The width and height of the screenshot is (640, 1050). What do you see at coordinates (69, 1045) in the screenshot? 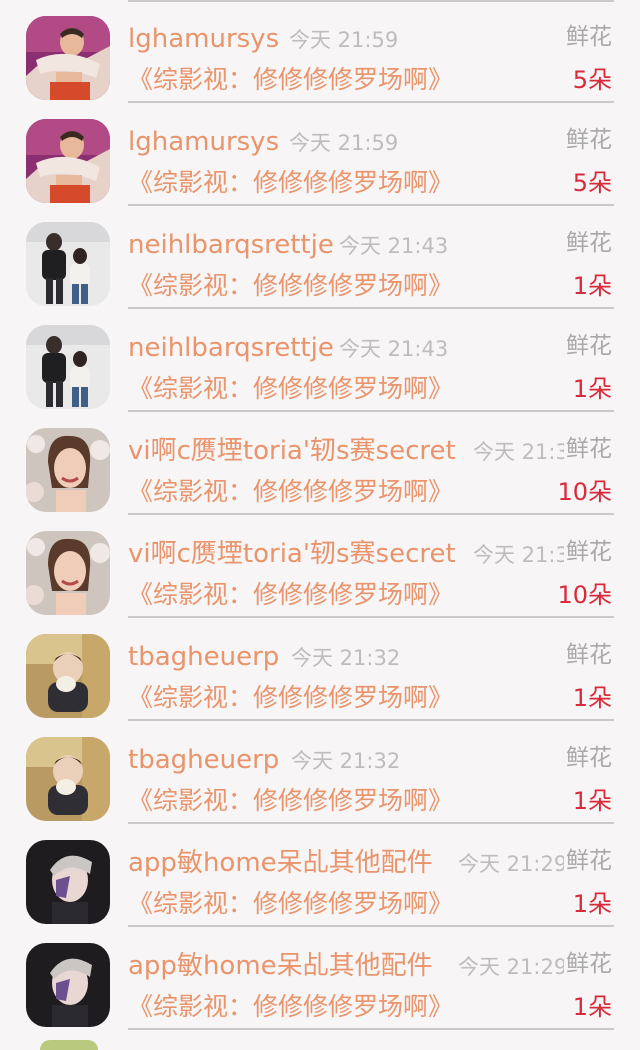
I see `partial-avatar-bottom` at bounding box center [69, 1045].